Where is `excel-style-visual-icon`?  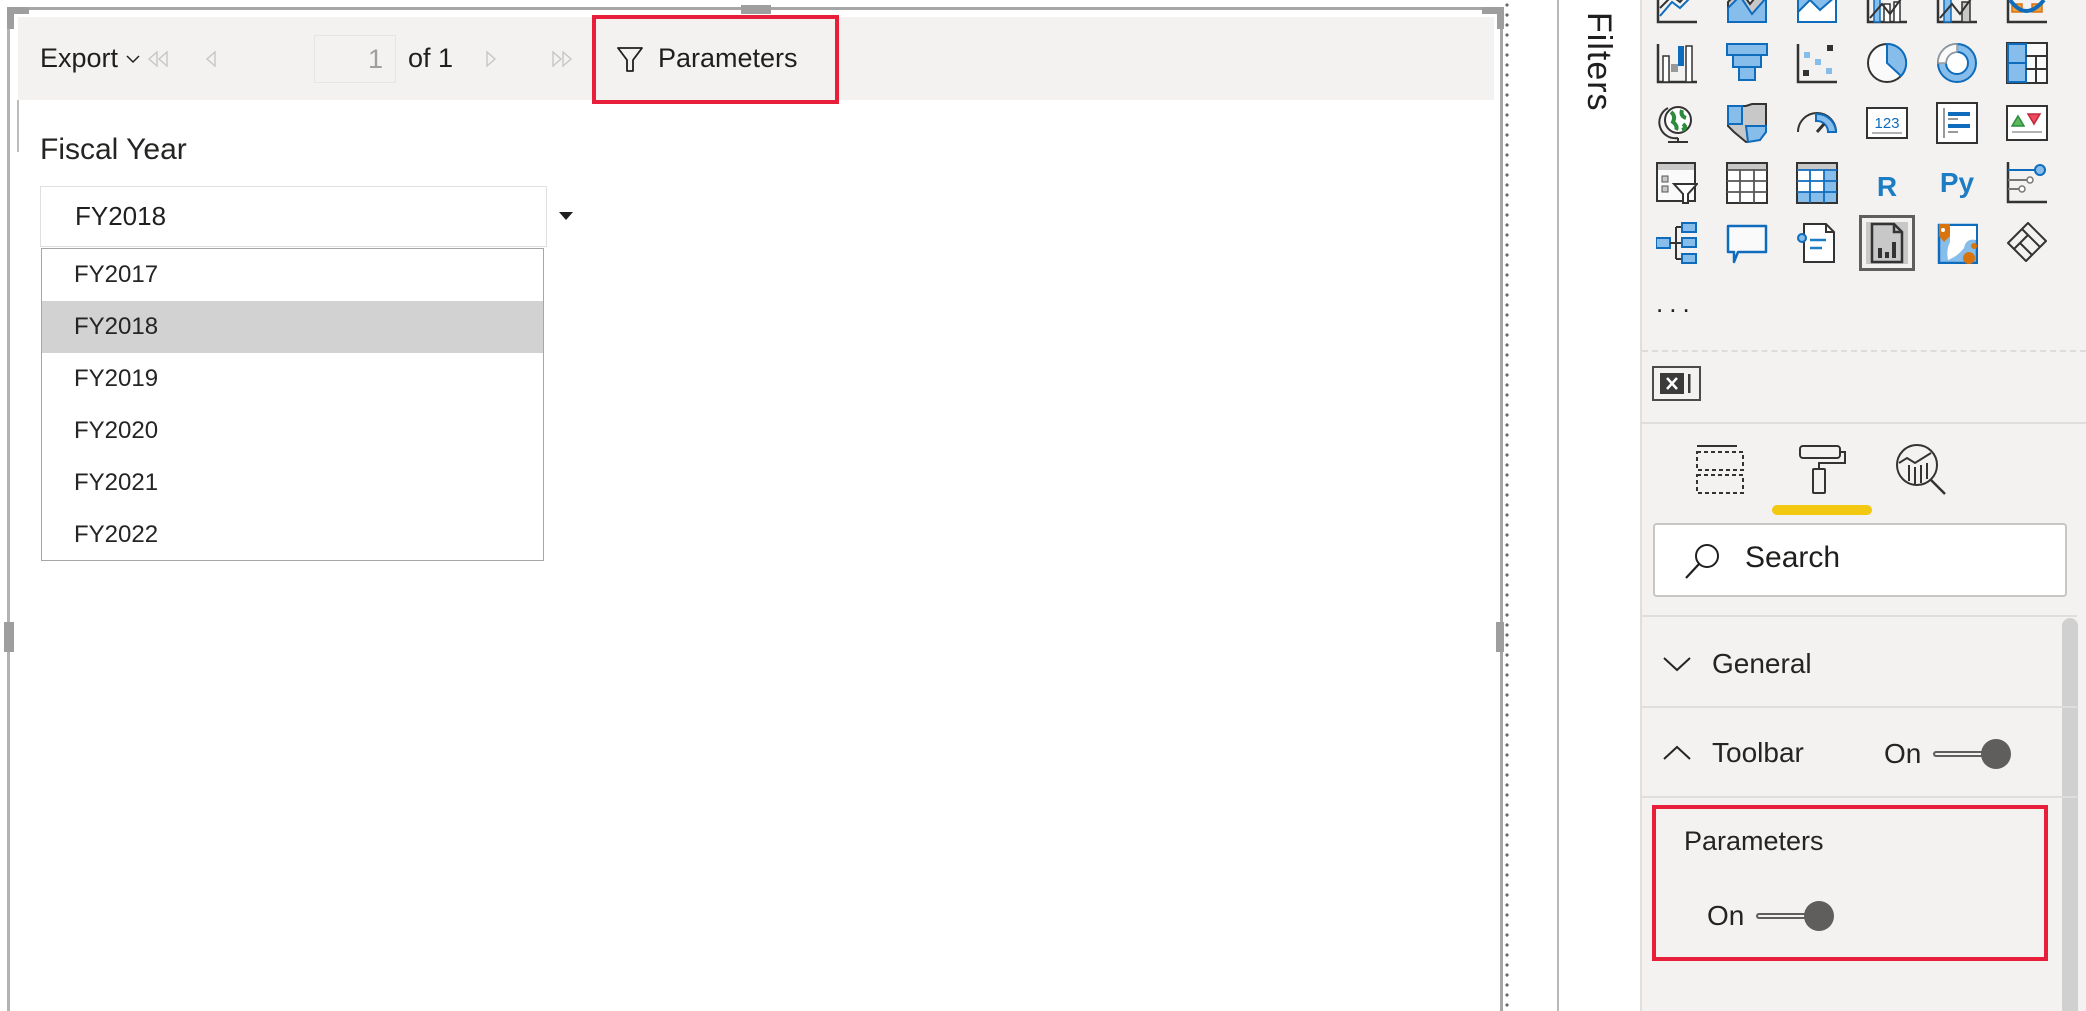
excel-style-visual-icon is located at coordinates (1676, 383).